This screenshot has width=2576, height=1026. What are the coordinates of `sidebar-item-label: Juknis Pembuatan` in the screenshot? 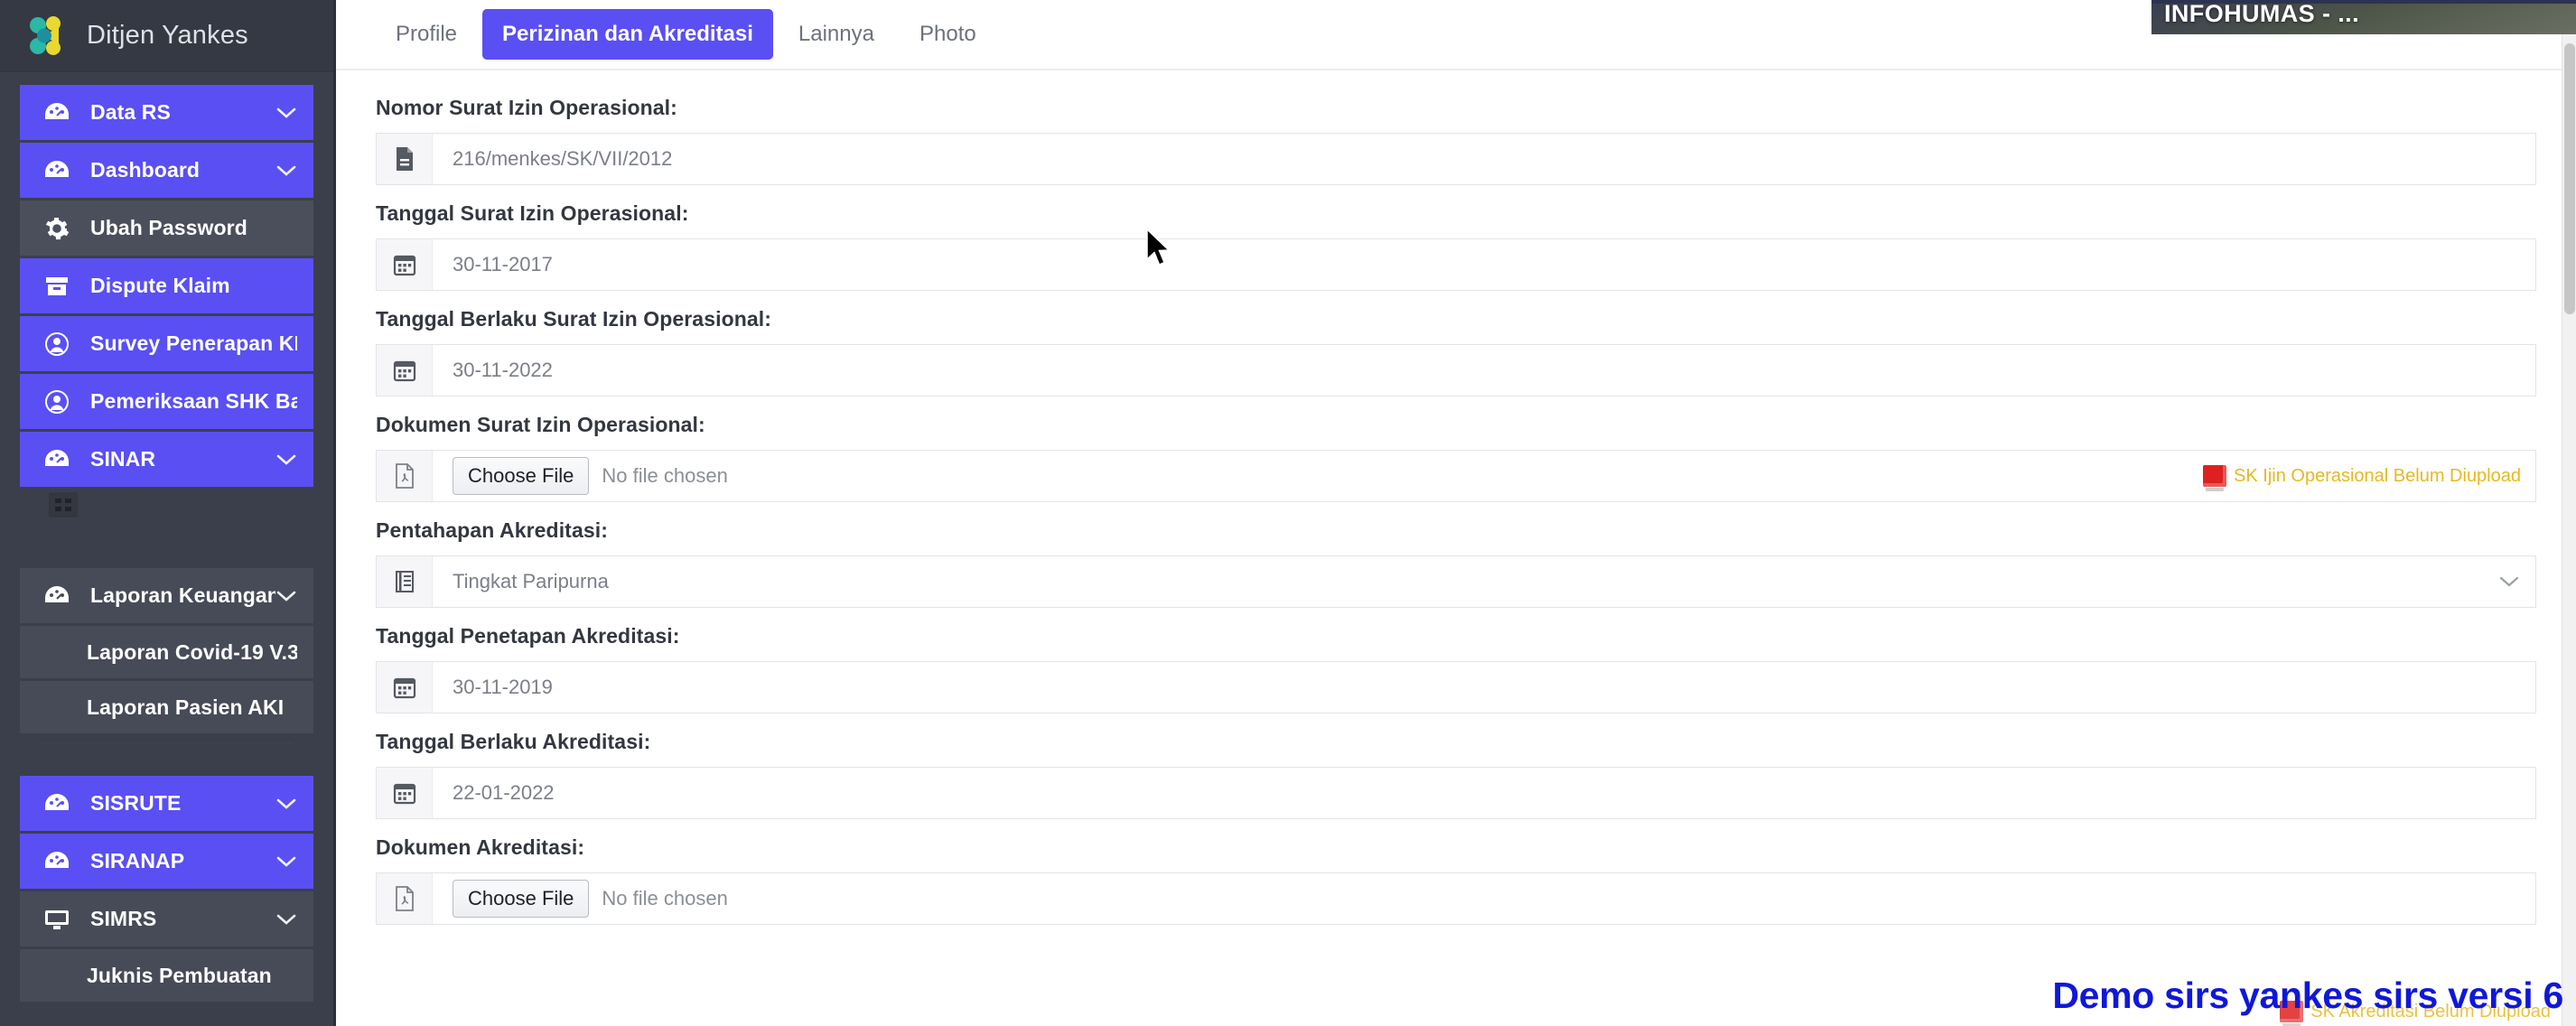 It's located at (179, 975).